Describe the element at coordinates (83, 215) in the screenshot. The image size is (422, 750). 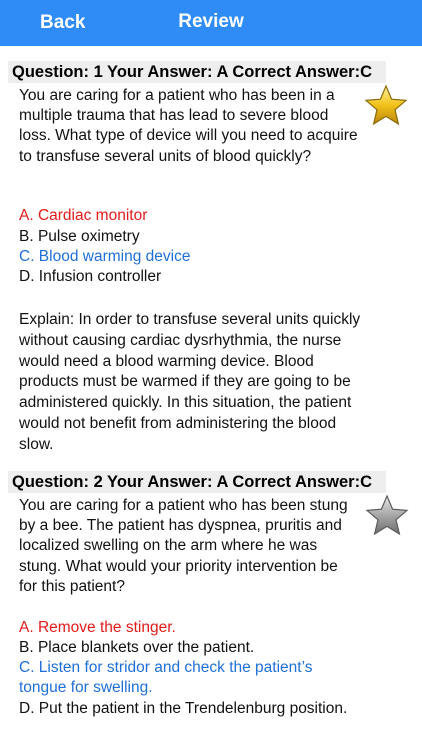
I see `option-a: A. Cardiac monitor` at that location.